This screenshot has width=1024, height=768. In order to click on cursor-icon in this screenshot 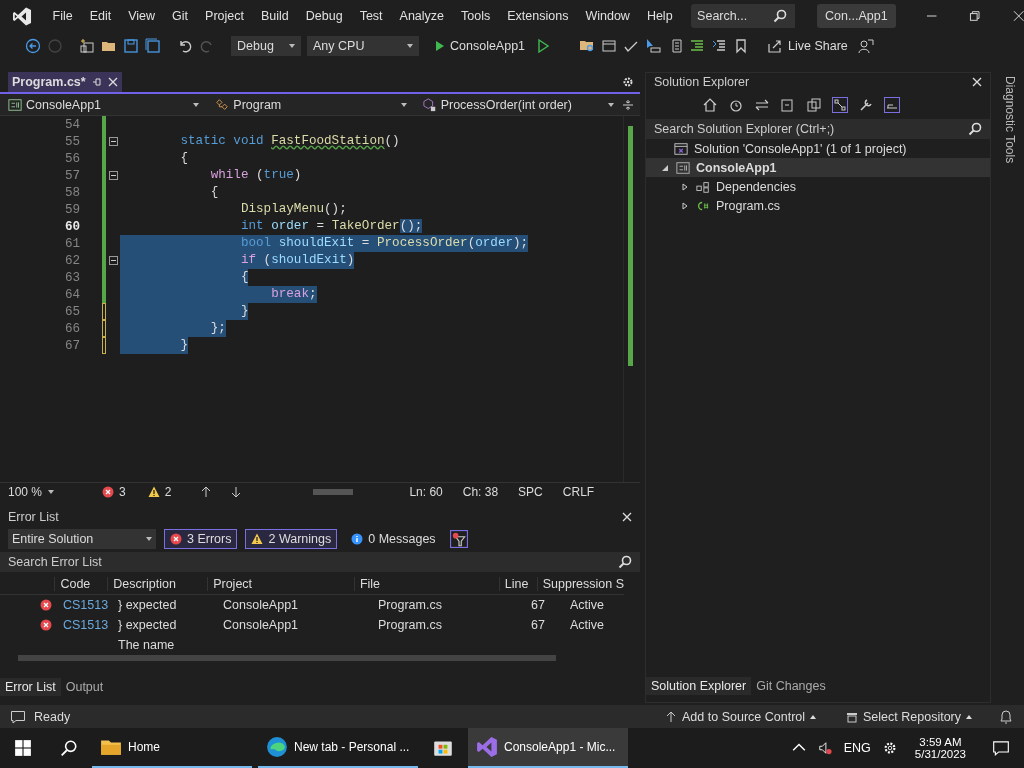, I will do `click(653, 46)`.